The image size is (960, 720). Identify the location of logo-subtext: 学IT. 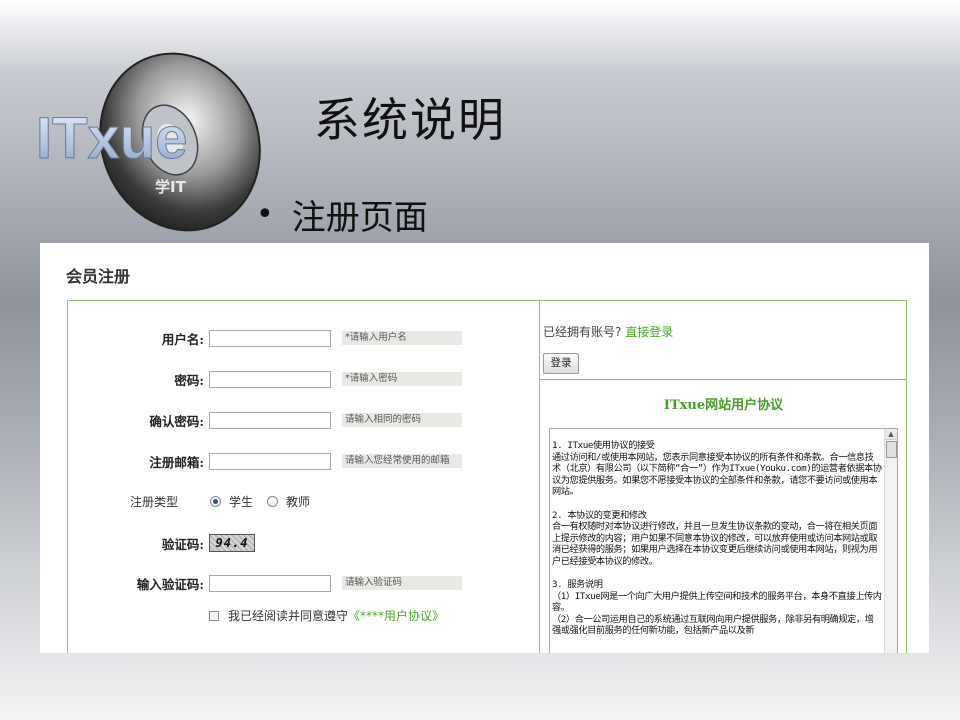
(171, 187).